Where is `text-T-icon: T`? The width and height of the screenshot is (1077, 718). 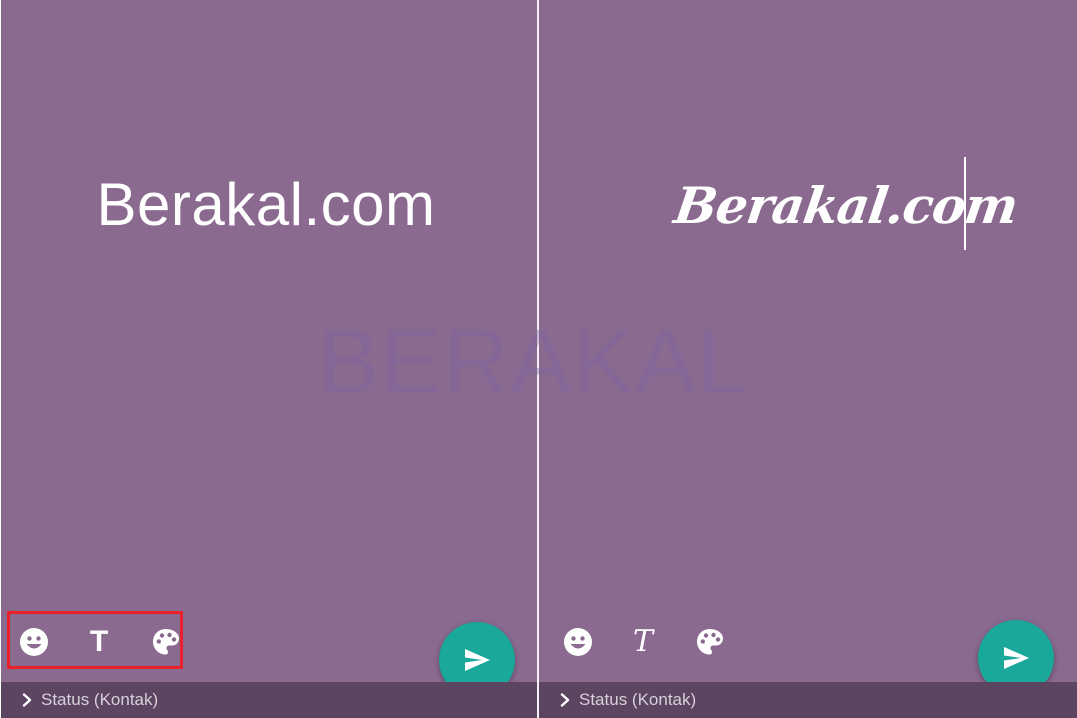
text-T-icon: T is located at coordinates (99, 641).